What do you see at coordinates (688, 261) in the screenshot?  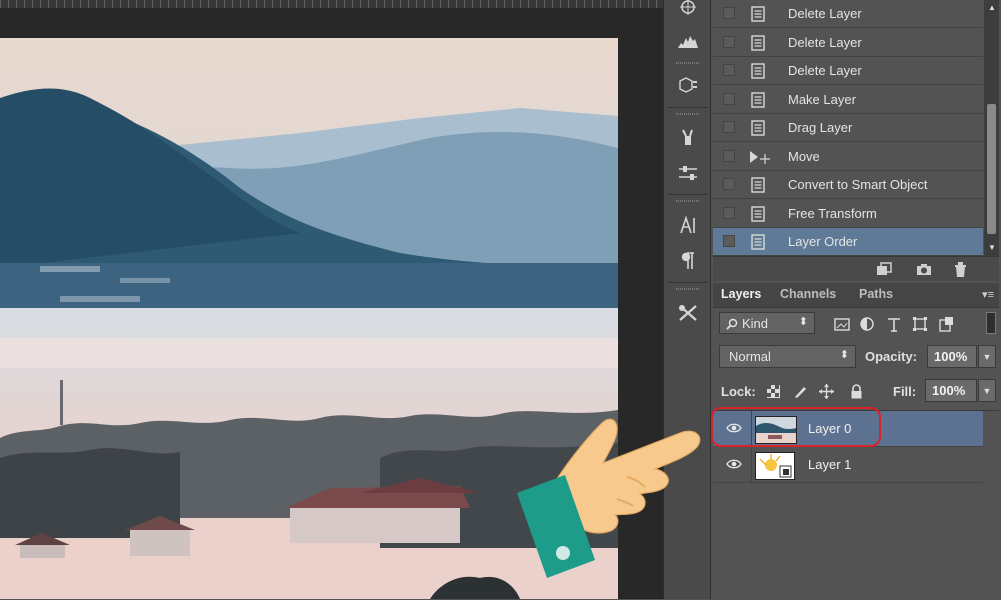 I see `paragraph-icon` at bounding box center [688, 261].